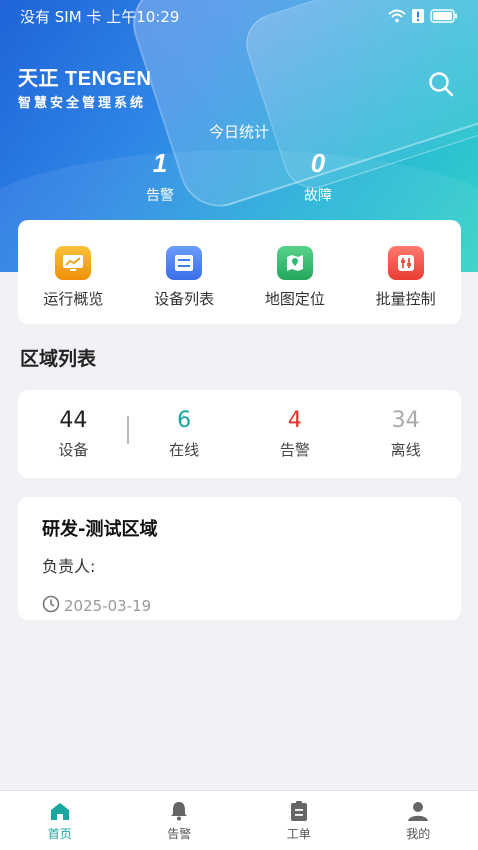 This screenshot has width=478, height=850. I want to click on menu-item-map: 地图定位, so click(295, 272).